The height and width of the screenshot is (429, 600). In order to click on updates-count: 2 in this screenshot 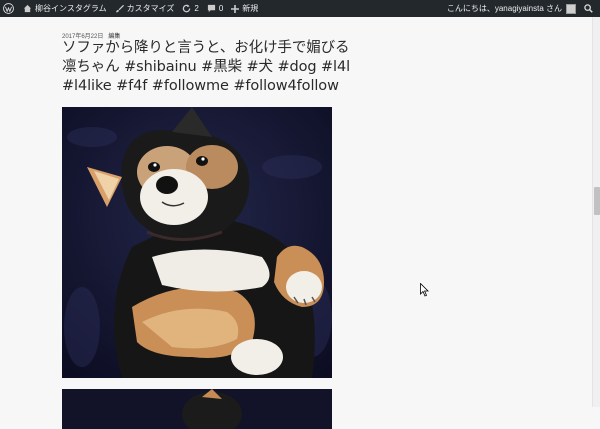, I will do `click(196, 8)`.